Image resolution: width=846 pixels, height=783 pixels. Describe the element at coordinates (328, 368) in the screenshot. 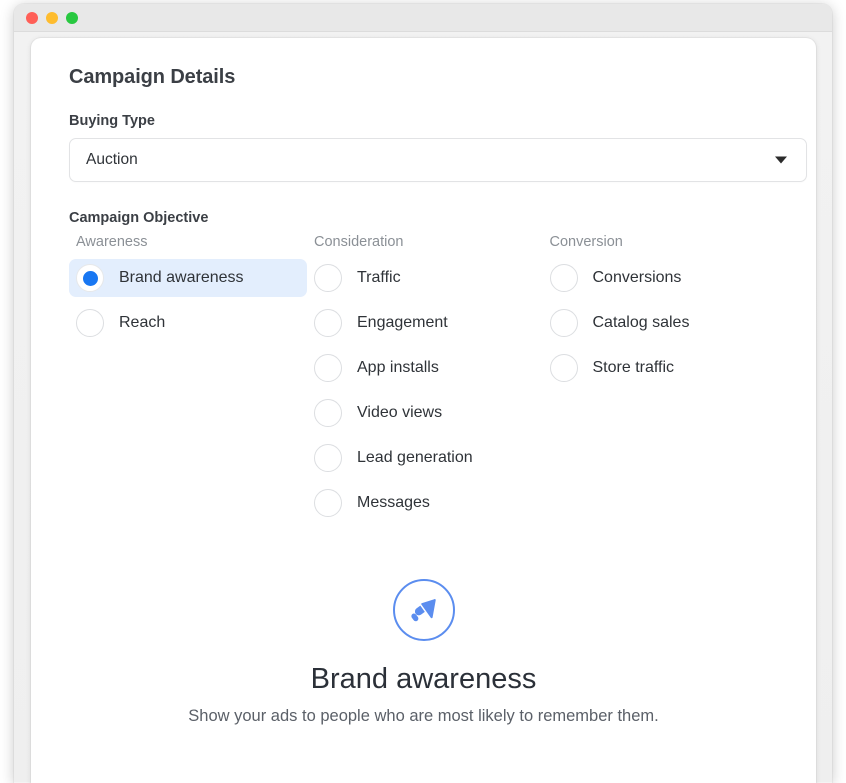

I see `radio-button-app-installs` at that location.